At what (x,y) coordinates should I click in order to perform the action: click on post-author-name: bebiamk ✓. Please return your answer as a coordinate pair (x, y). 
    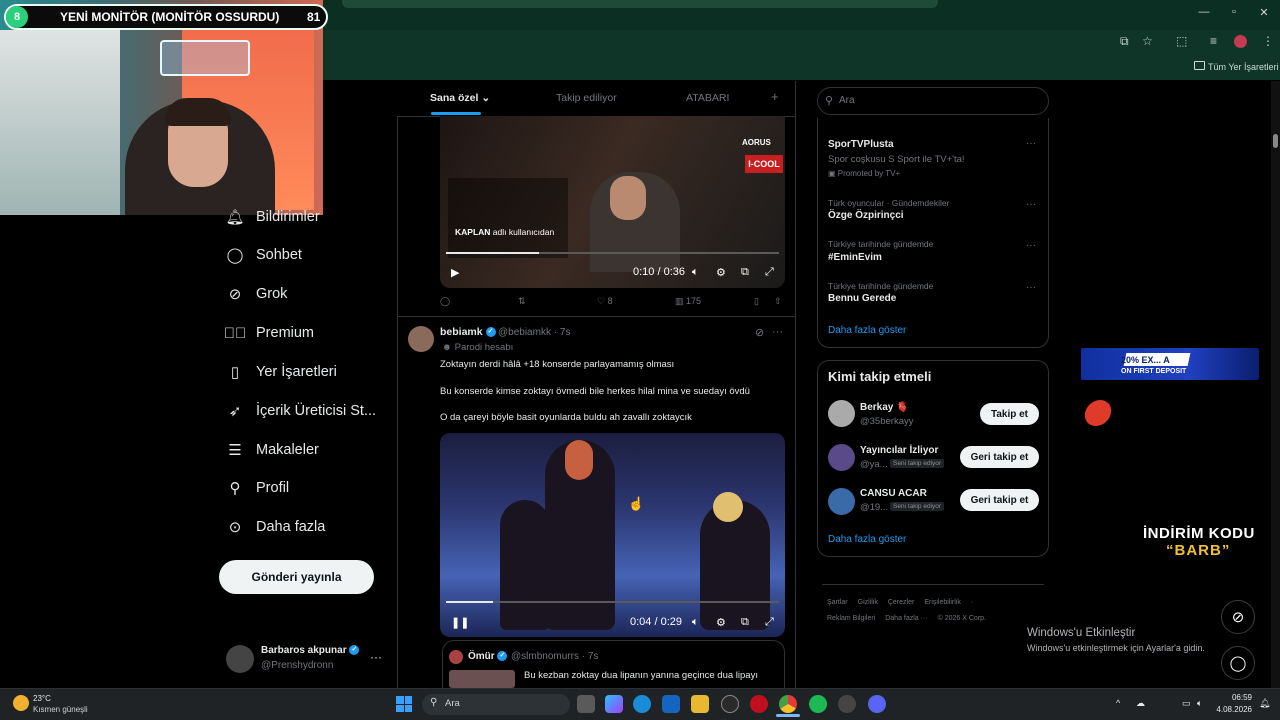
    Looking at the image, I should click on (468, 332).